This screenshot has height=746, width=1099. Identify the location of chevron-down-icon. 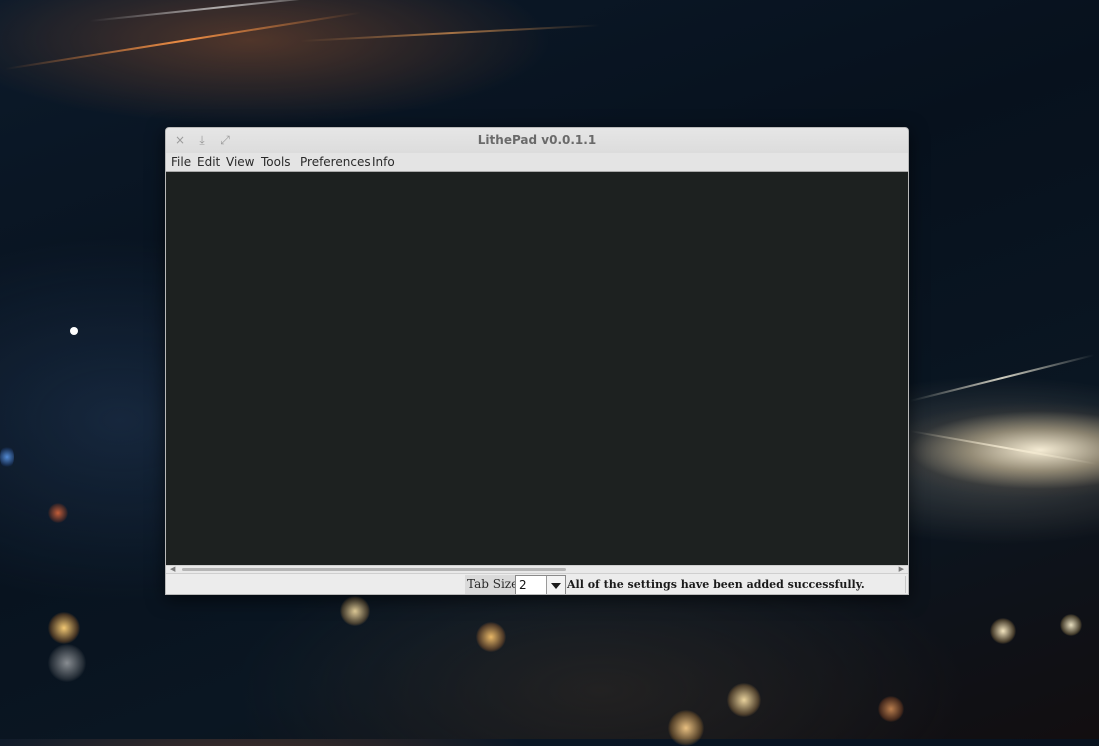
(555, 585).